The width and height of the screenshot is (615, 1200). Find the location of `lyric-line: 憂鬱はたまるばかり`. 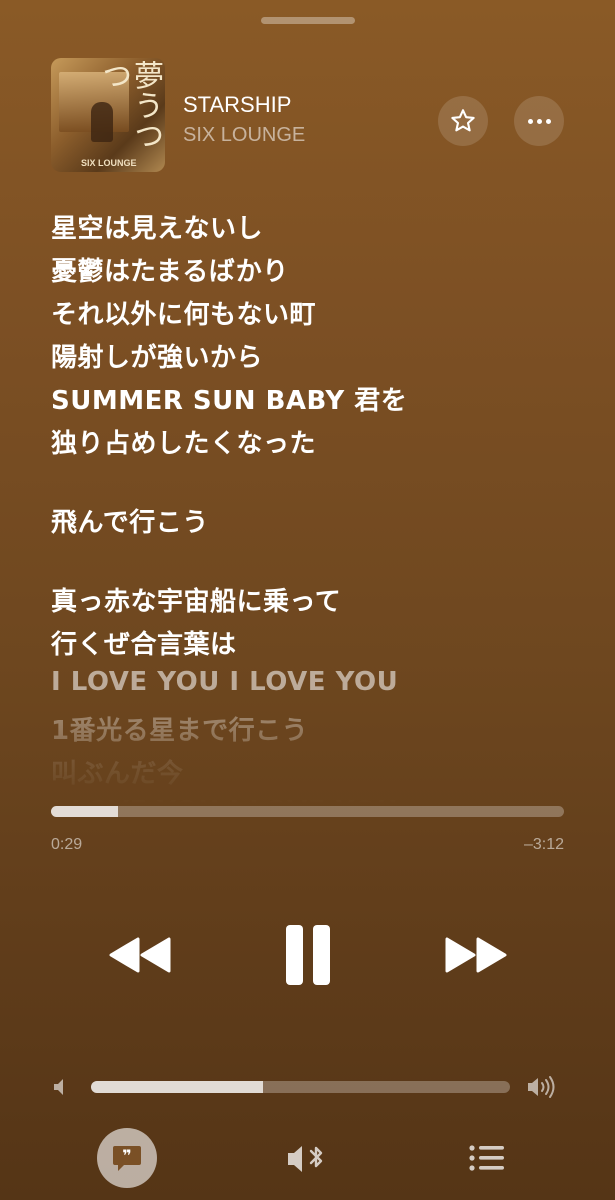

lyric-line: 憂鬱はたまるばかり is located at coordinates (170, 269).